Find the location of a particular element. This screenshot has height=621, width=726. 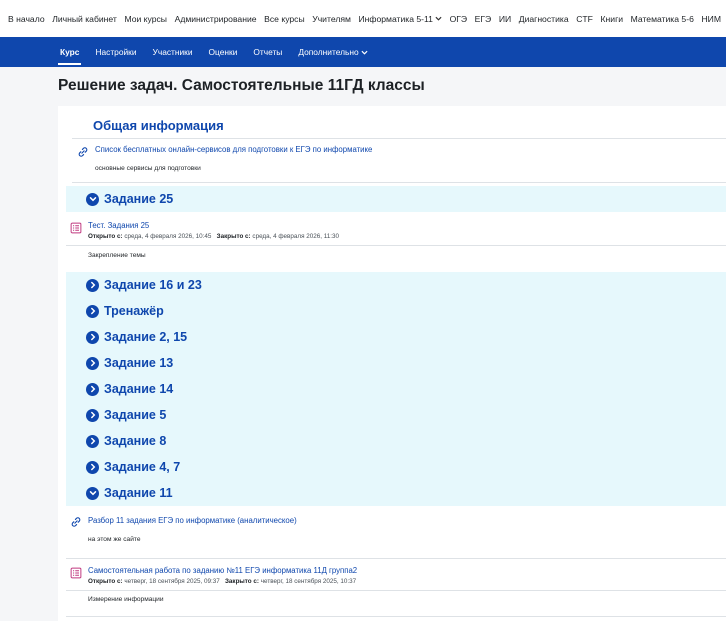

top-nav-books: Книги is located at coordinates (612, 19).